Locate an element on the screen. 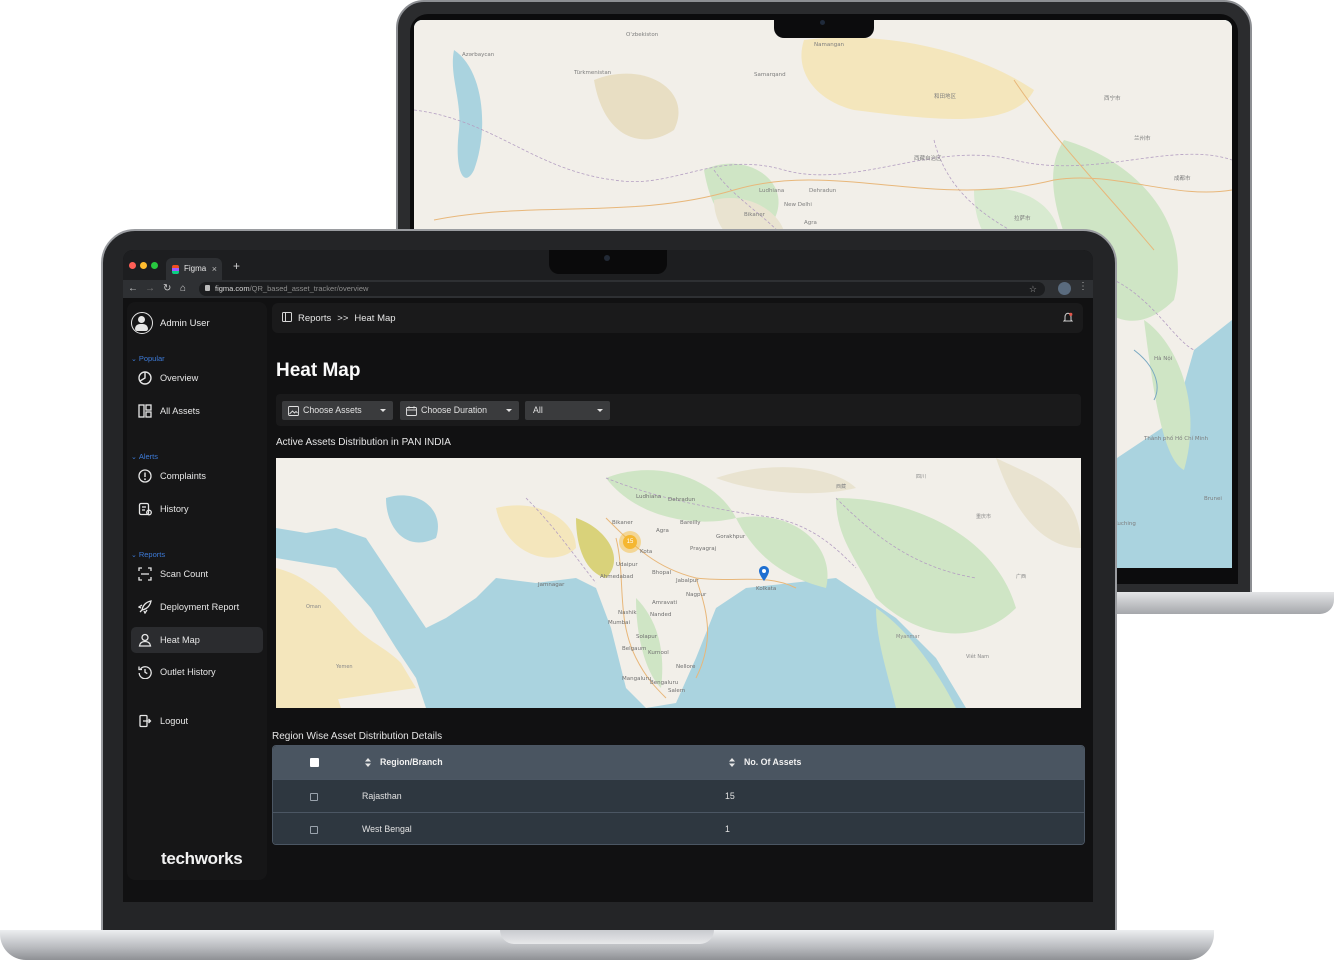 The image size is (1335, 965). map-place-label: Amravati is located at coordinates (665, 603).